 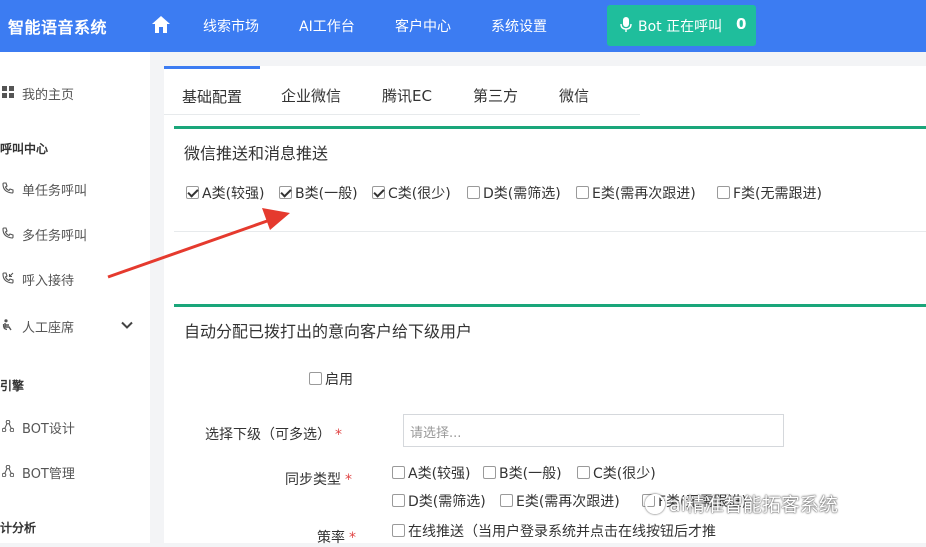 I want to click on chevron-down-icon, so click(x=127, y=325).